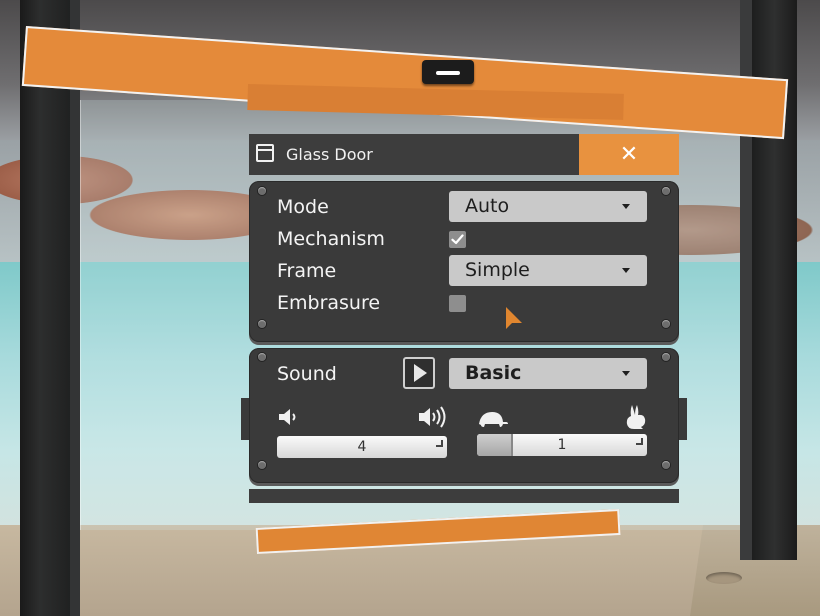 The width and height of the screenshot is (820, 616). I want to click on volume-slider: 4, so click(362, 447).